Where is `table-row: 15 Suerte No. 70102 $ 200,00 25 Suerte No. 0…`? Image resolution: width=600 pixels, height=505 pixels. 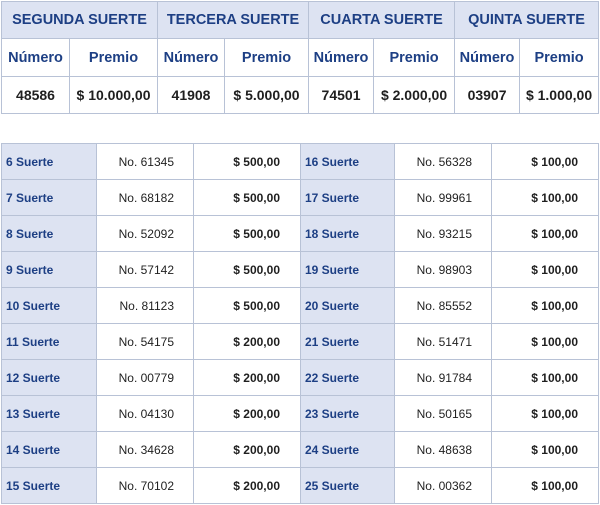 table-row: 15 Suerte No. 70102 $ 200,00 25 Suerte No. 0… is located at coordinates (300, 485).